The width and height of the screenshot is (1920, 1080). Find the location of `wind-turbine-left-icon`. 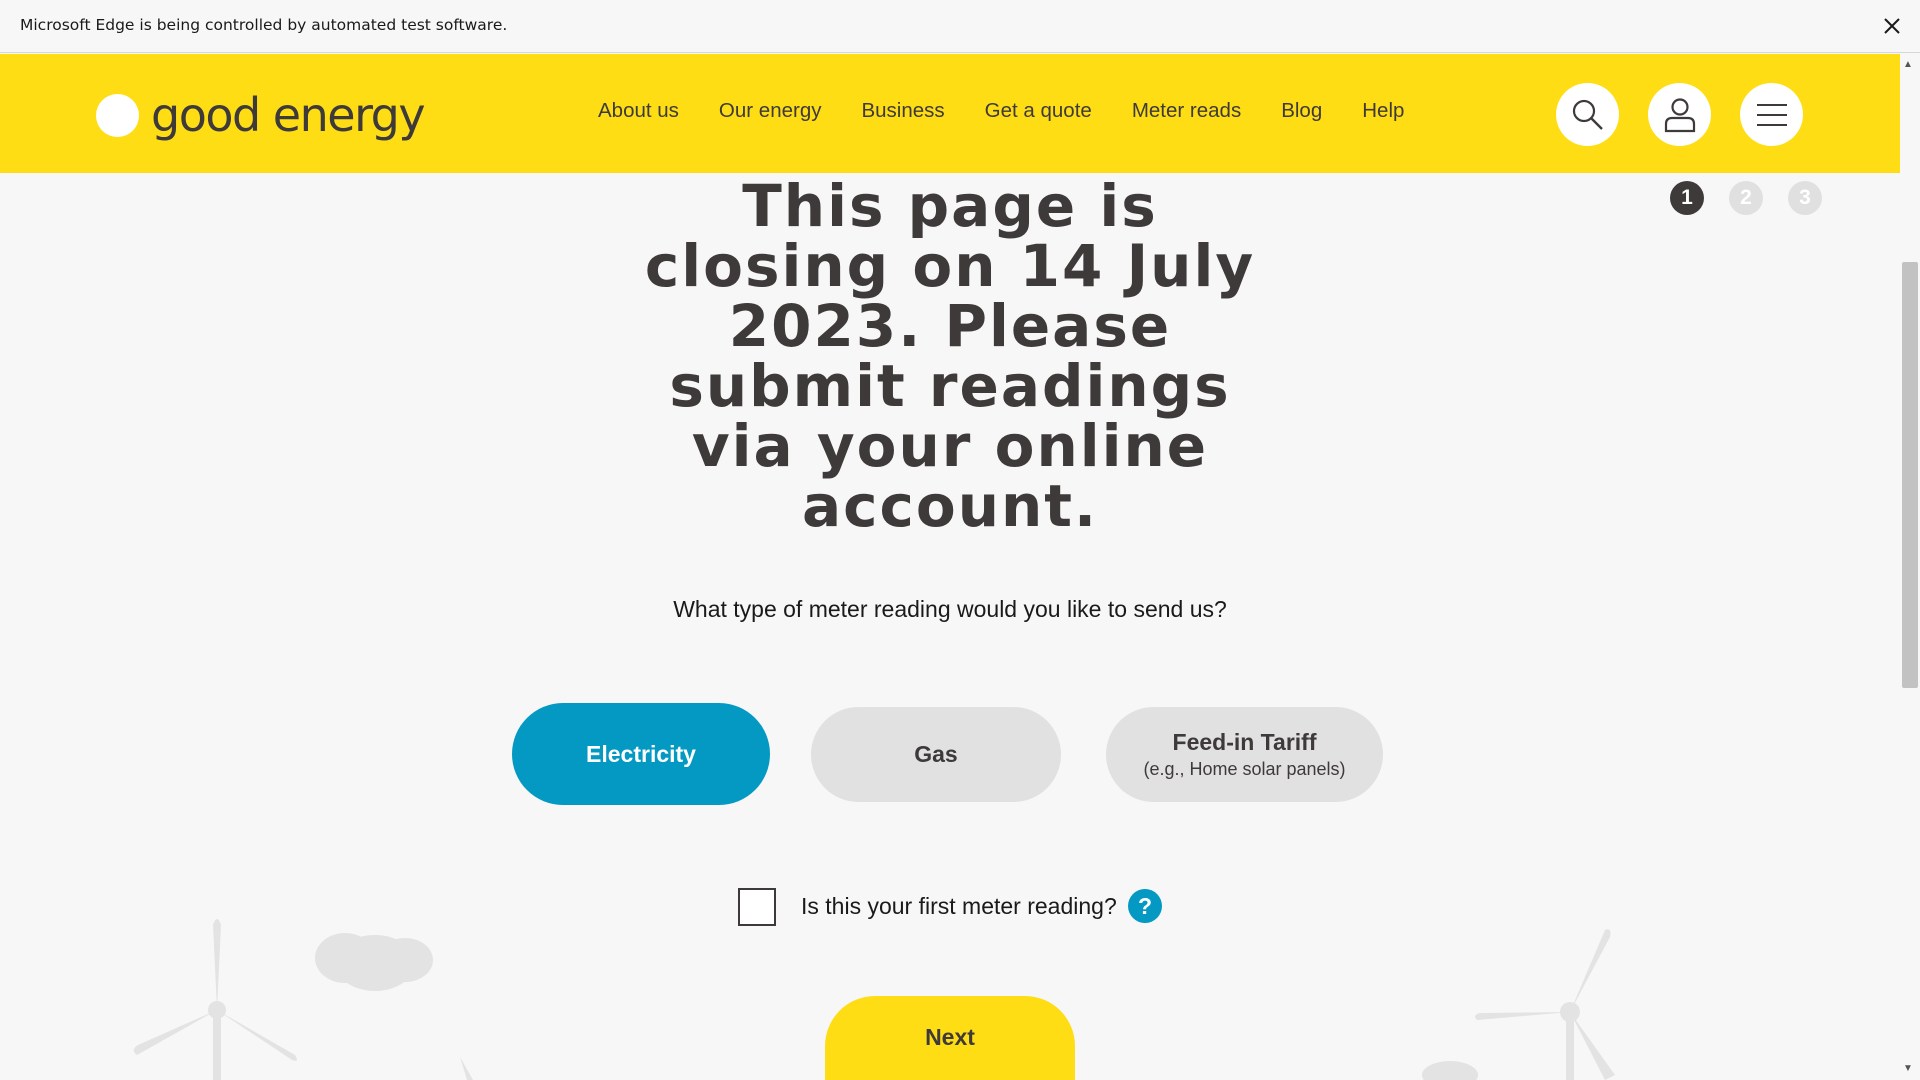

wind-turbine-left-icon is located at coordinates (283, 999).